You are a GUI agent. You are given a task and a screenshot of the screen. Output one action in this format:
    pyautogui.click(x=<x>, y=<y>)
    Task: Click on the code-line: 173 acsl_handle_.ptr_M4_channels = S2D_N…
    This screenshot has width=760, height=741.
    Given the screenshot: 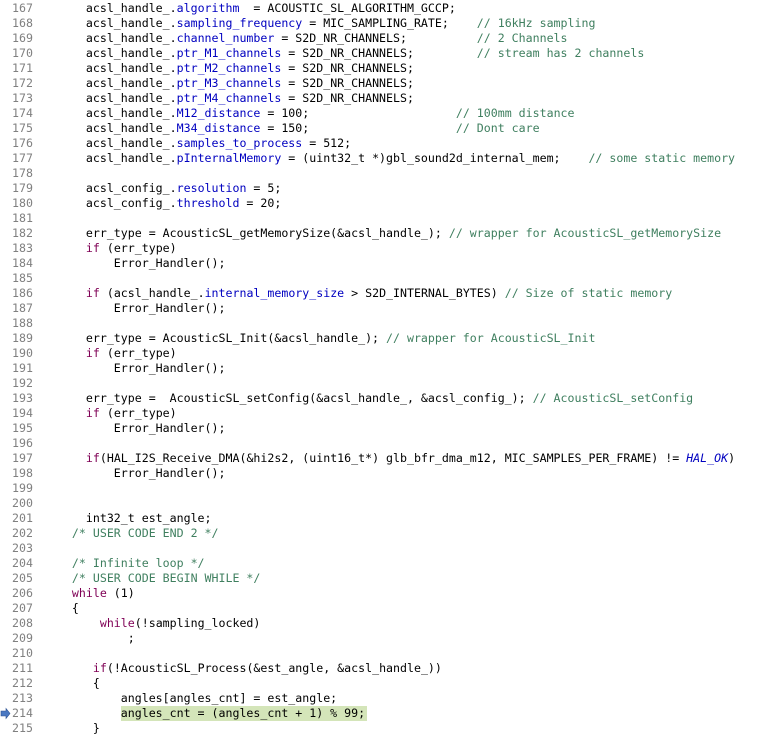 What is the action you would take?
    pyautogui.click(x=380, y=98)
    